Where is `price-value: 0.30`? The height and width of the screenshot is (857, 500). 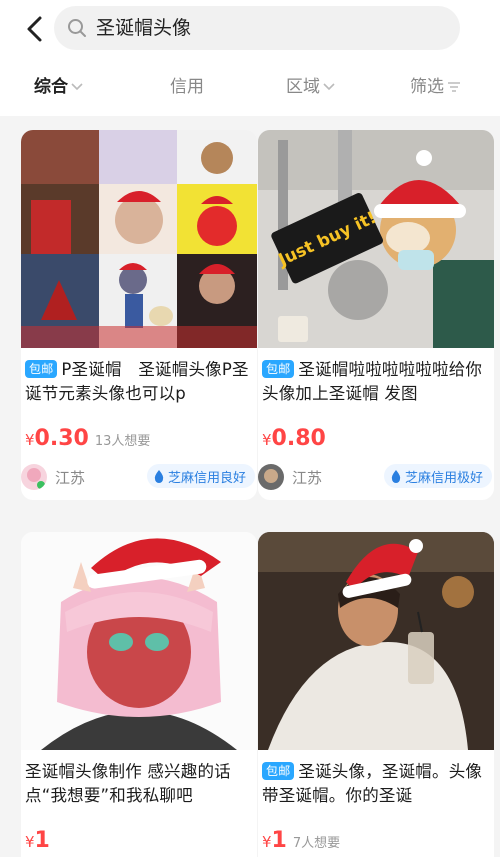
price-value: 0.30 is located at coordinates (61, 438).